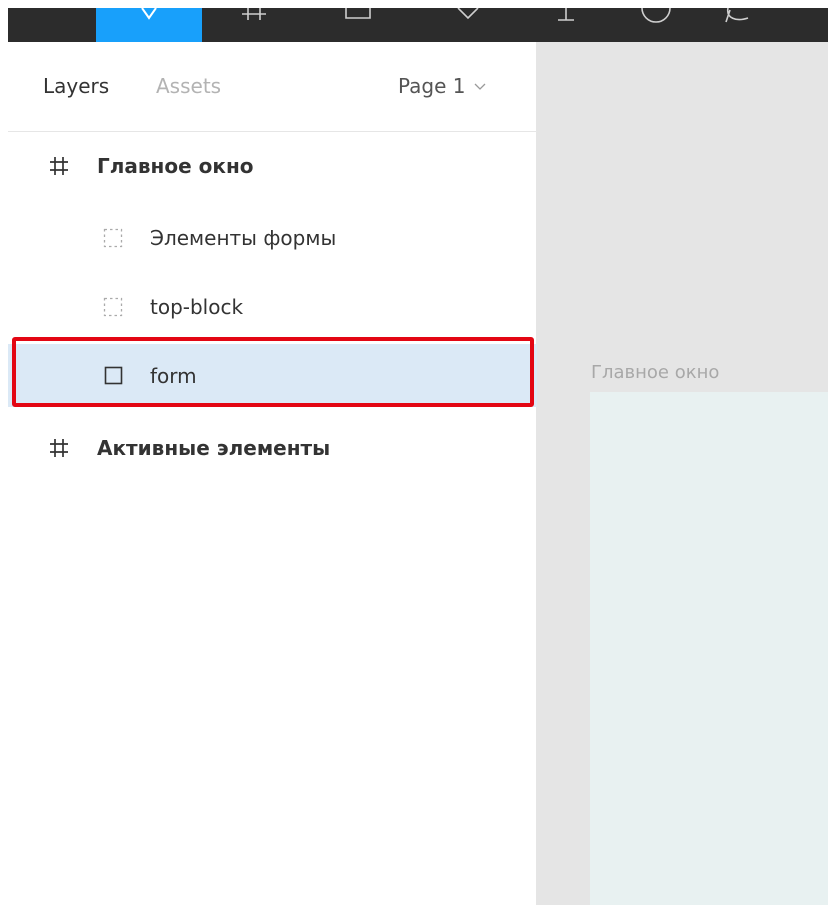  I want to click on comment-icon, so click(737, 15).